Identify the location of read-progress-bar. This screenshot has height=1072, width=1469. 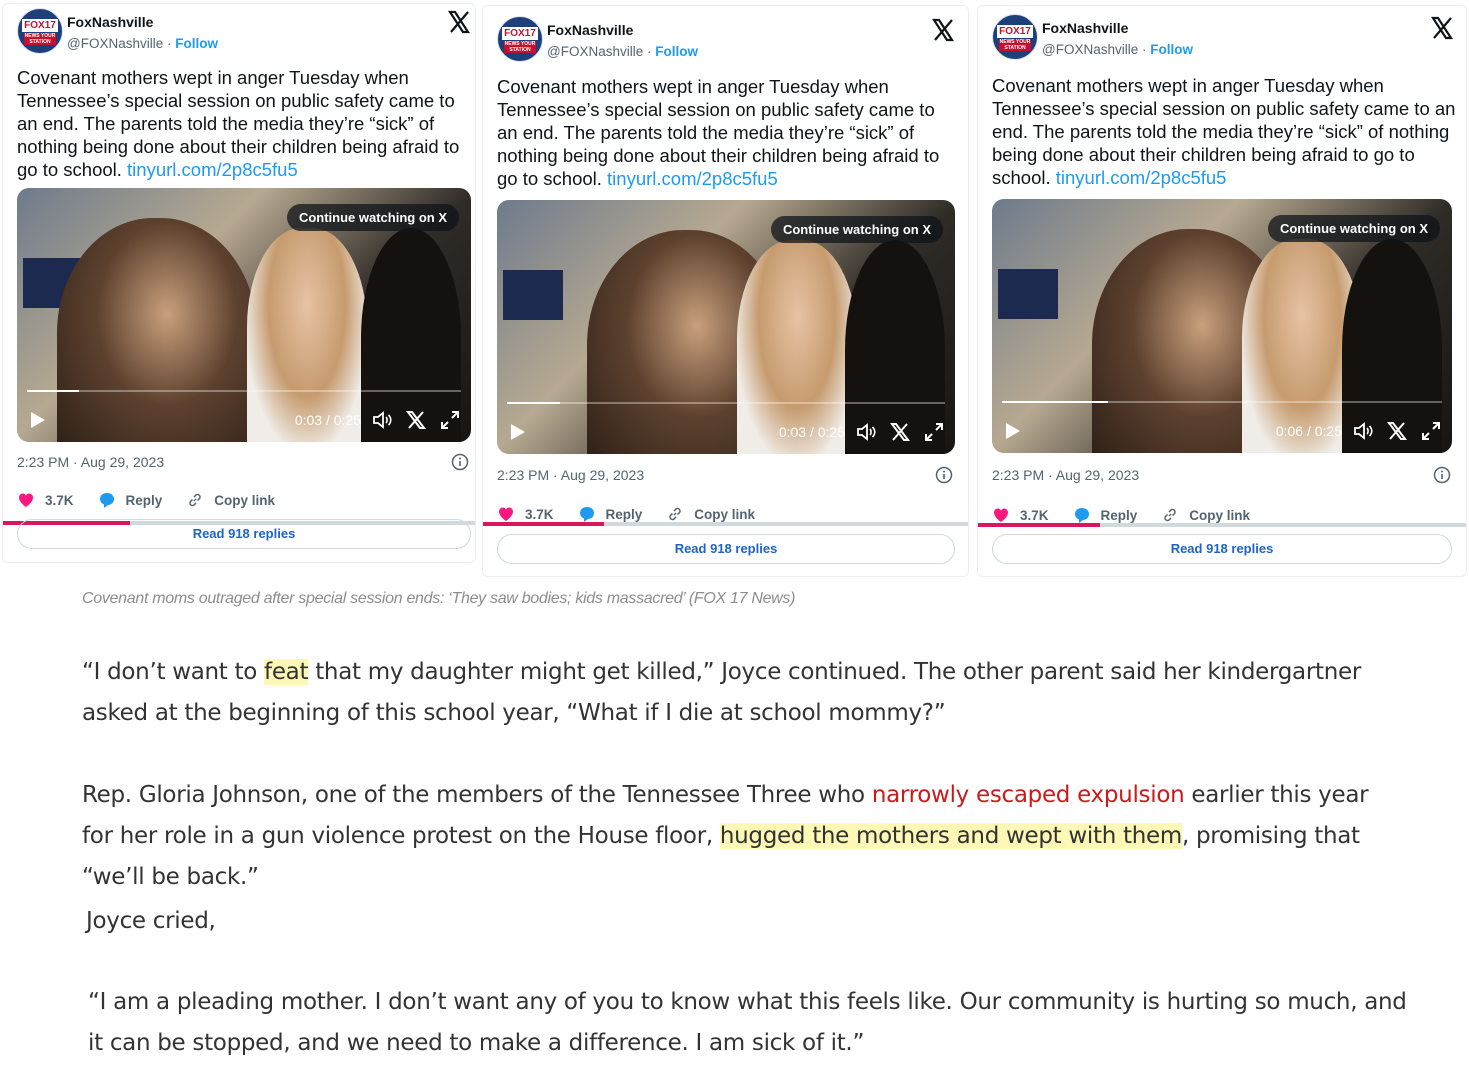
(1222, 525).